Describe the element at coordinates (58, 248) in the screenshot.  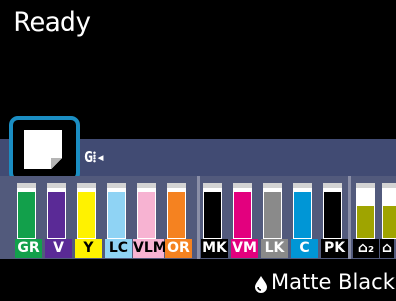
I see `ink-label: V` at that location.